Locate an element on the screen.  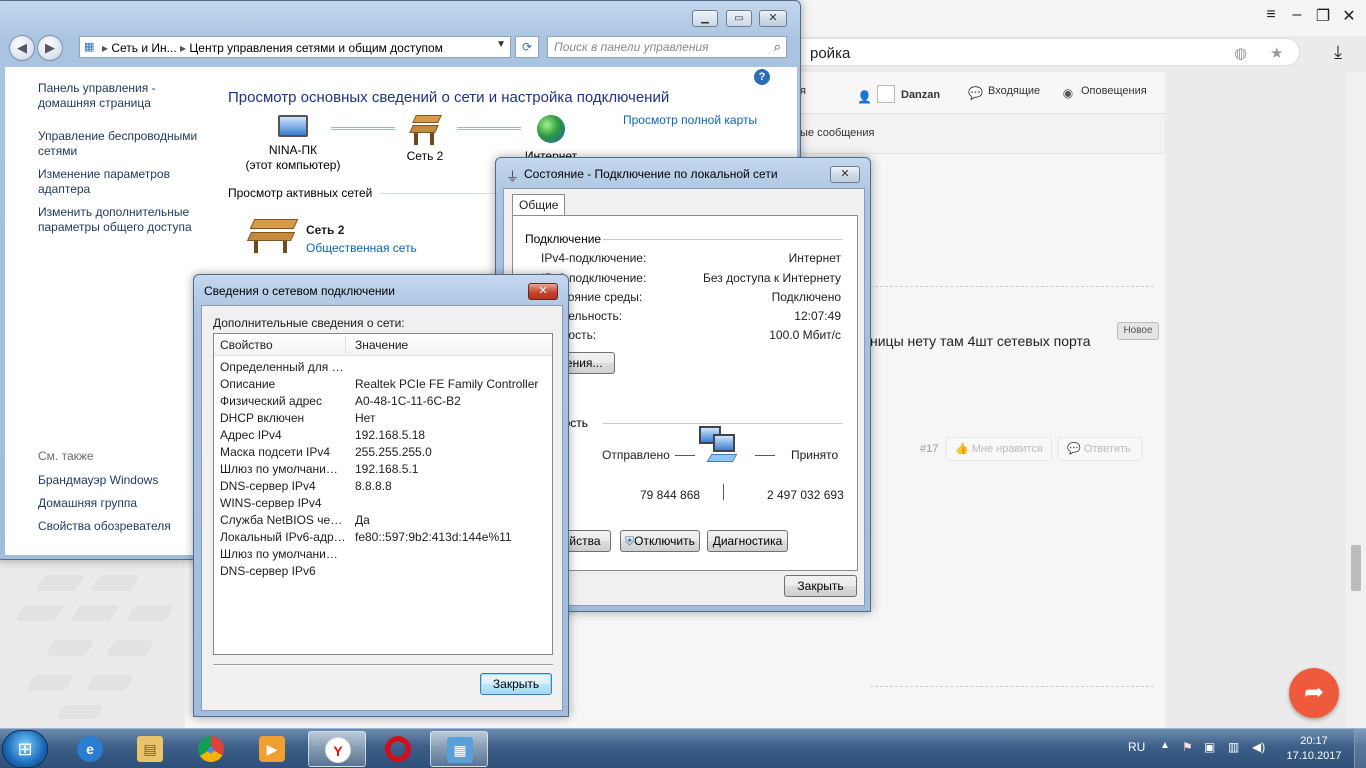
reply-icon: 💬 is located at coordinates (1075, 449).